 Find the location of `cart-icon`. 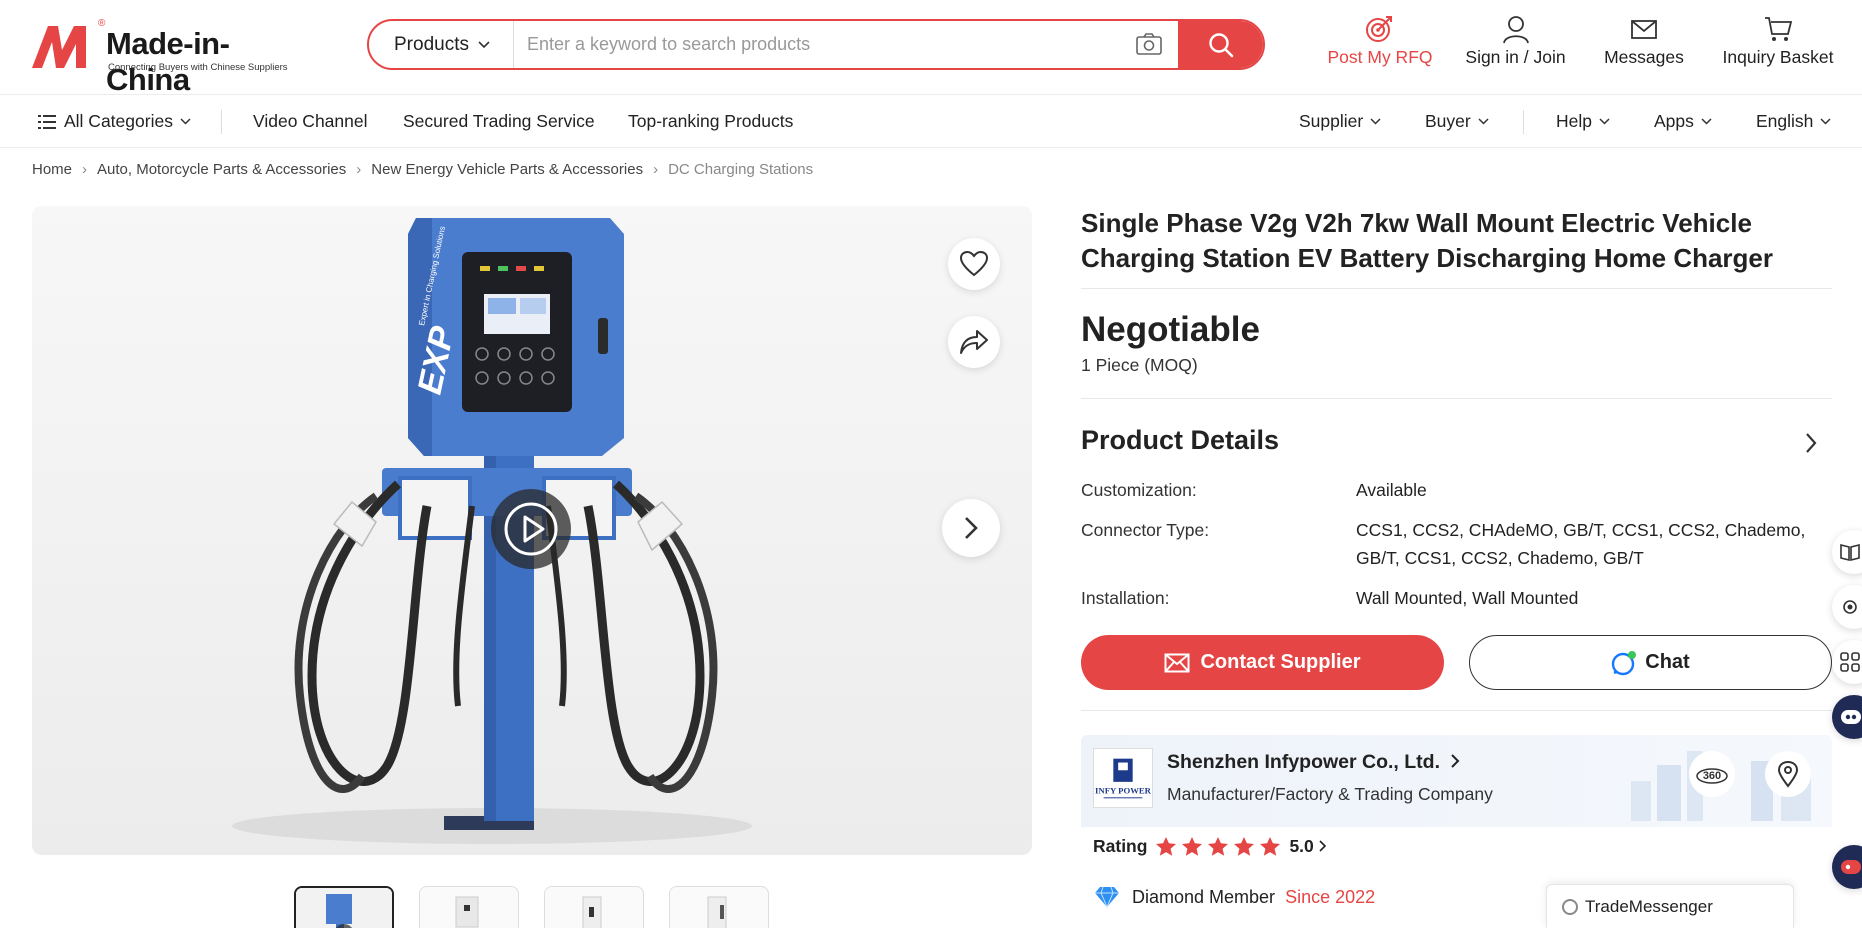

cart-icon is located at coordinates (1779, 29).